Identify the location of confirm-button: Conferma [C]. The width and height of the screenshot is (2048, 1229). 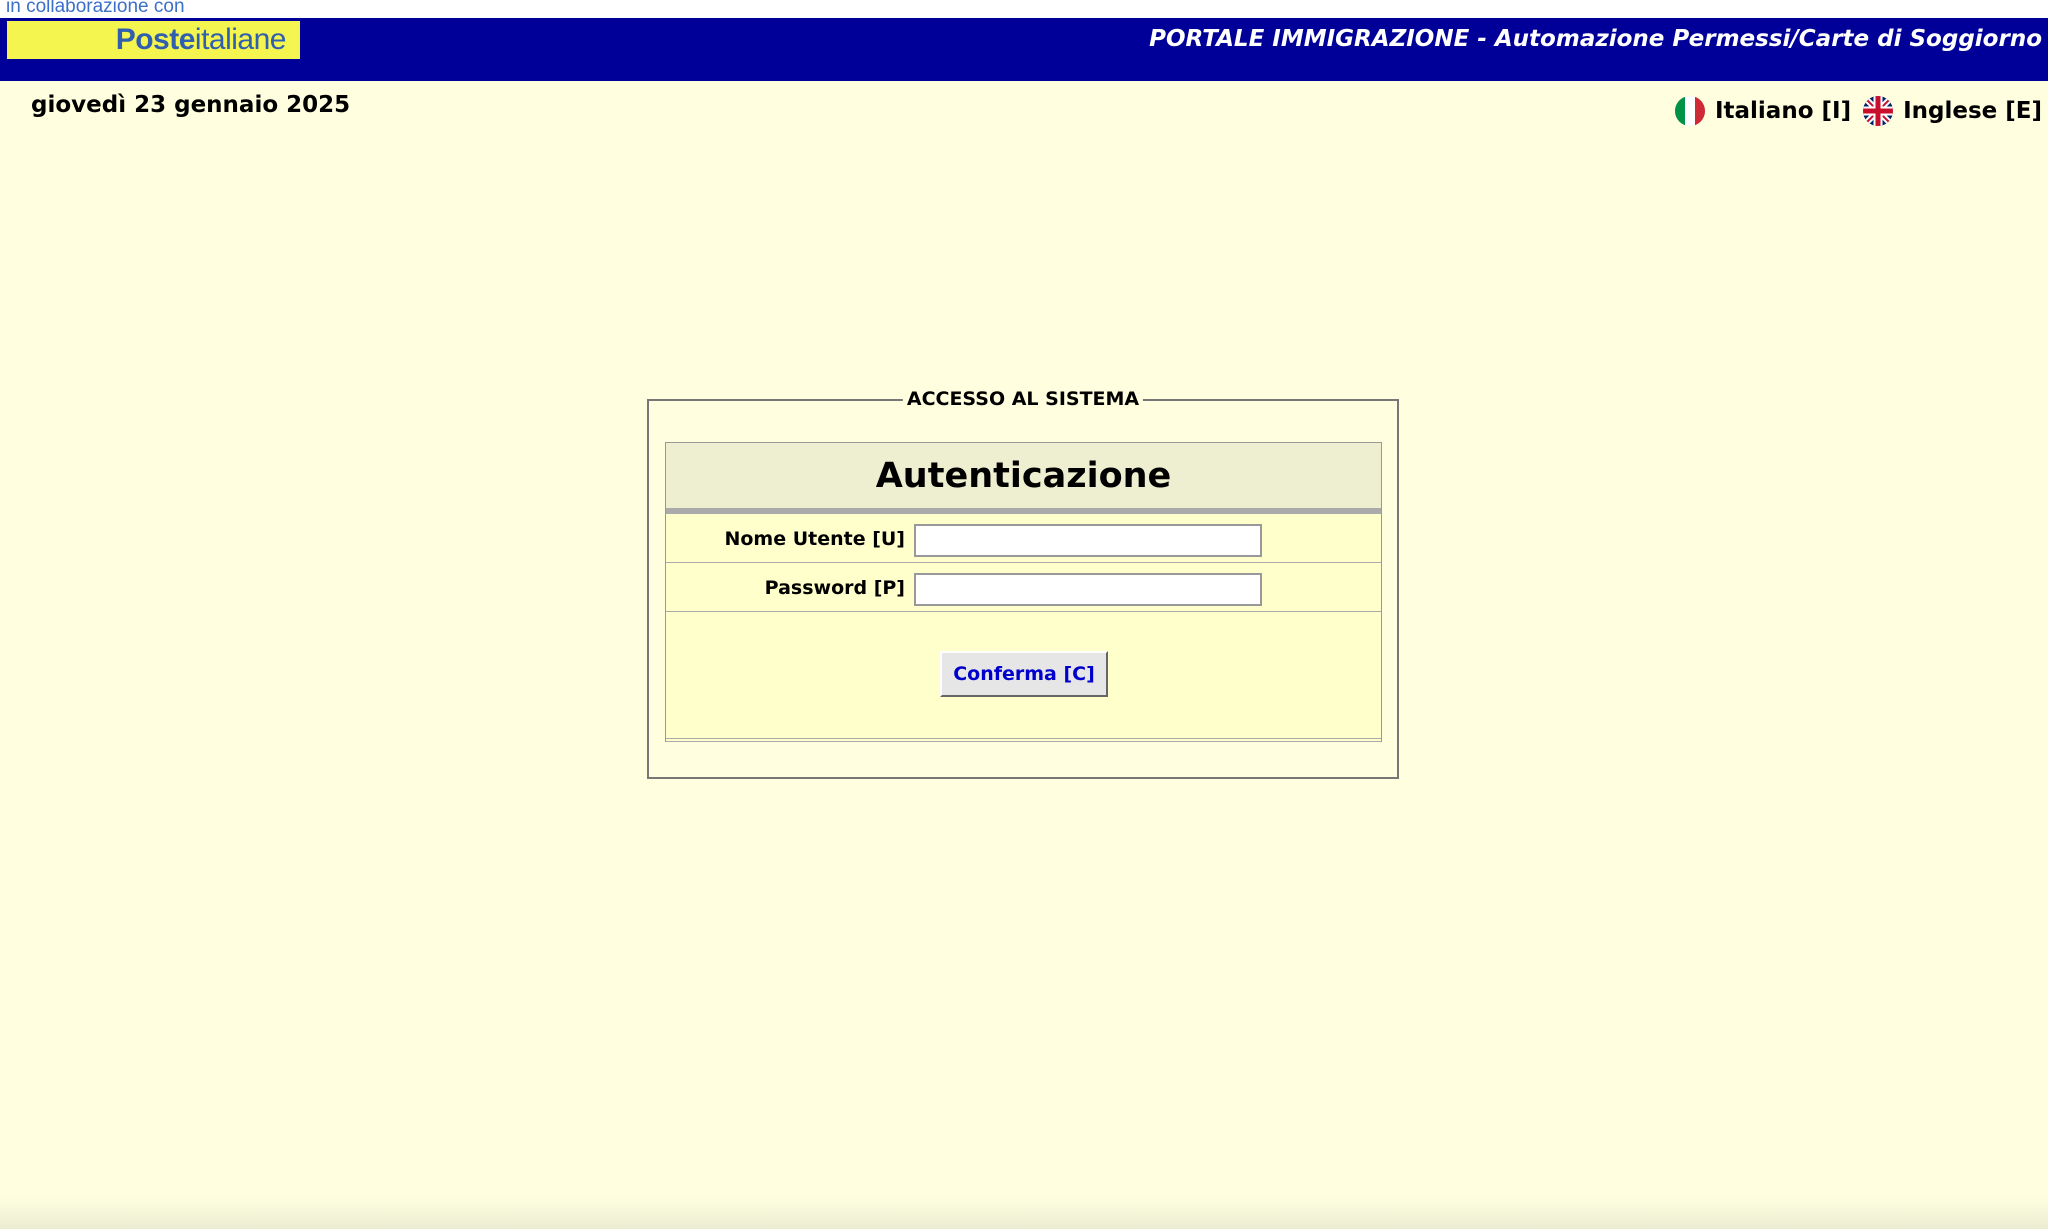
(1024, 674).